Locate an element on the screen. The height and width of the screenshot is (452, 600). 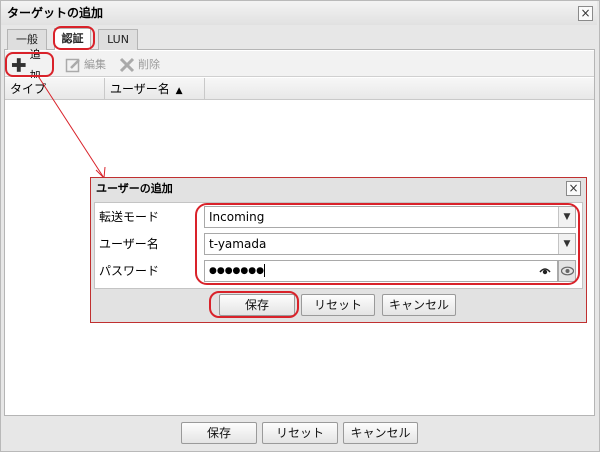
add-user-close-button: × is located at coordinates (573, 188).